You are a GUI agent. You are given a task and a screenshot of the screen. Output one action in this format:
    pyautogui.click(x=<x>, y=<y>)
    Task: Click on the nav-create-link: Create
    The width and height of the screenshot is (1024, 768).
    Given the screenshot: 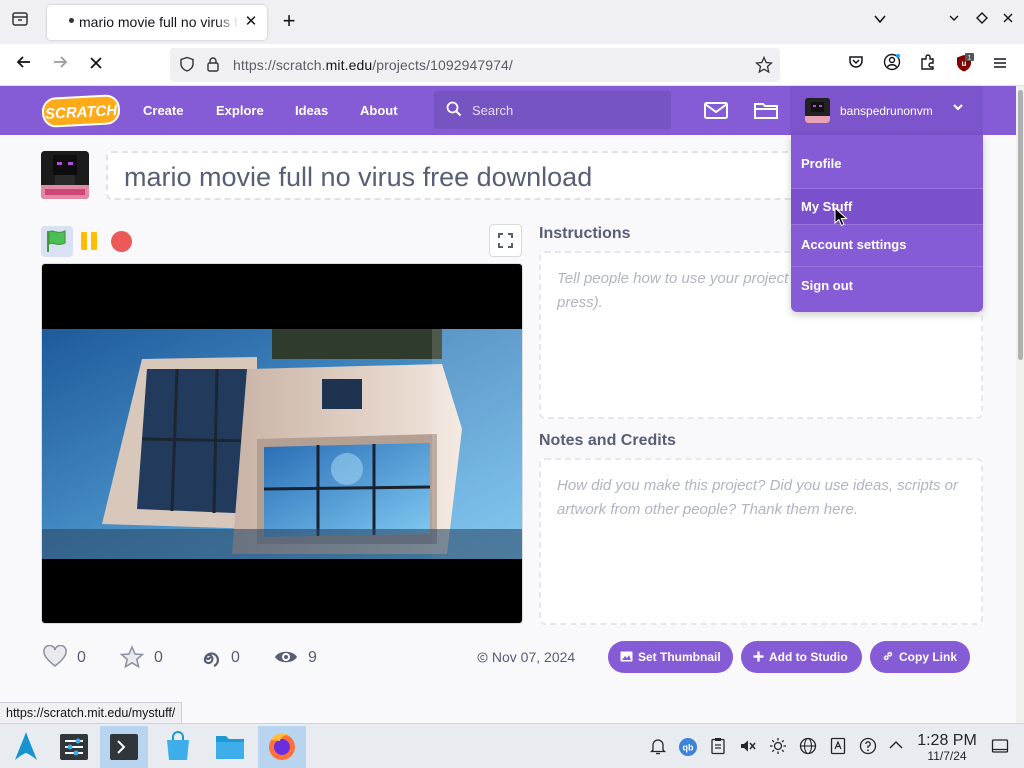 What is the action you would take?
    pyautogui.click(x=163, y=110)
    